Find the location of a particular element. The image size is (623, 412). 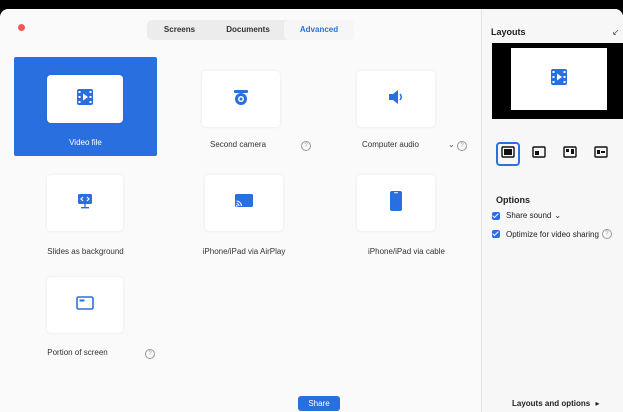

options-title: Options is located at coordinates (513, 200).